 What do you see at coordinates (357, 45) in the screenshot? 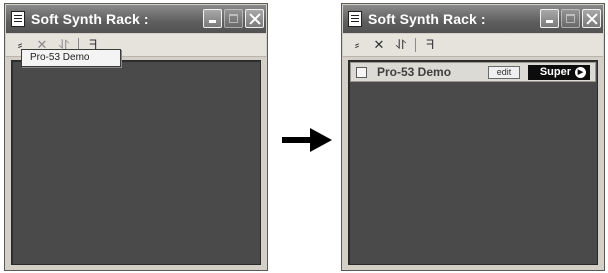
I see `insert-instrument-icon: ⸗` at bounding box center [357, 45].